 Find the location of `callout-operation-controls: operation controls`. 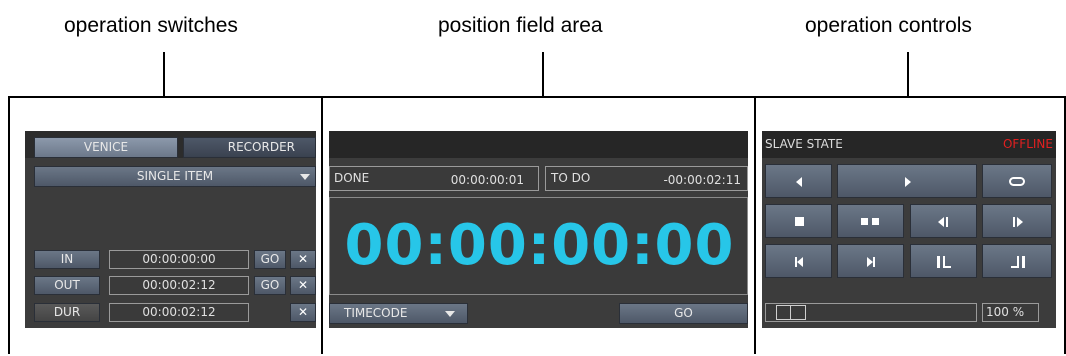

callout-operation-controls: operation controls is located at coordinates (888, 25).